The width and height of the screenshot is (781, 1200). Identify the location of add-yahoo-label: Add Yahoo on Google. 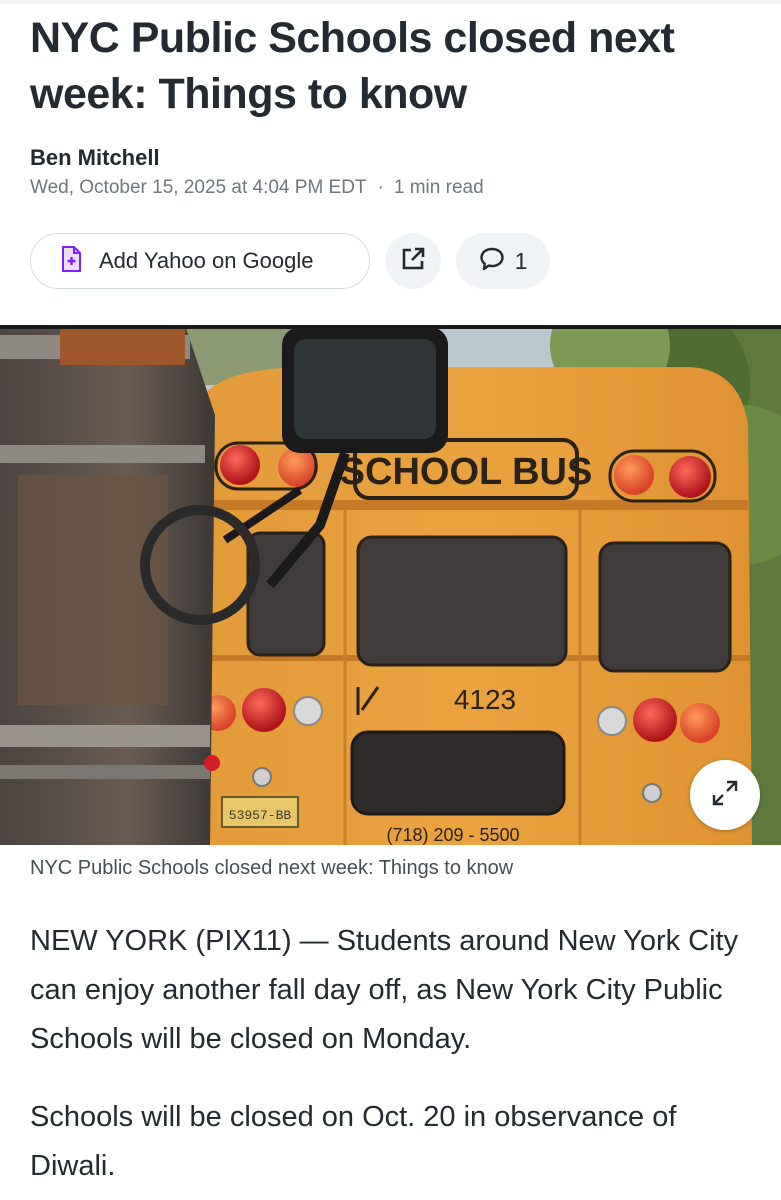
(206, 260).